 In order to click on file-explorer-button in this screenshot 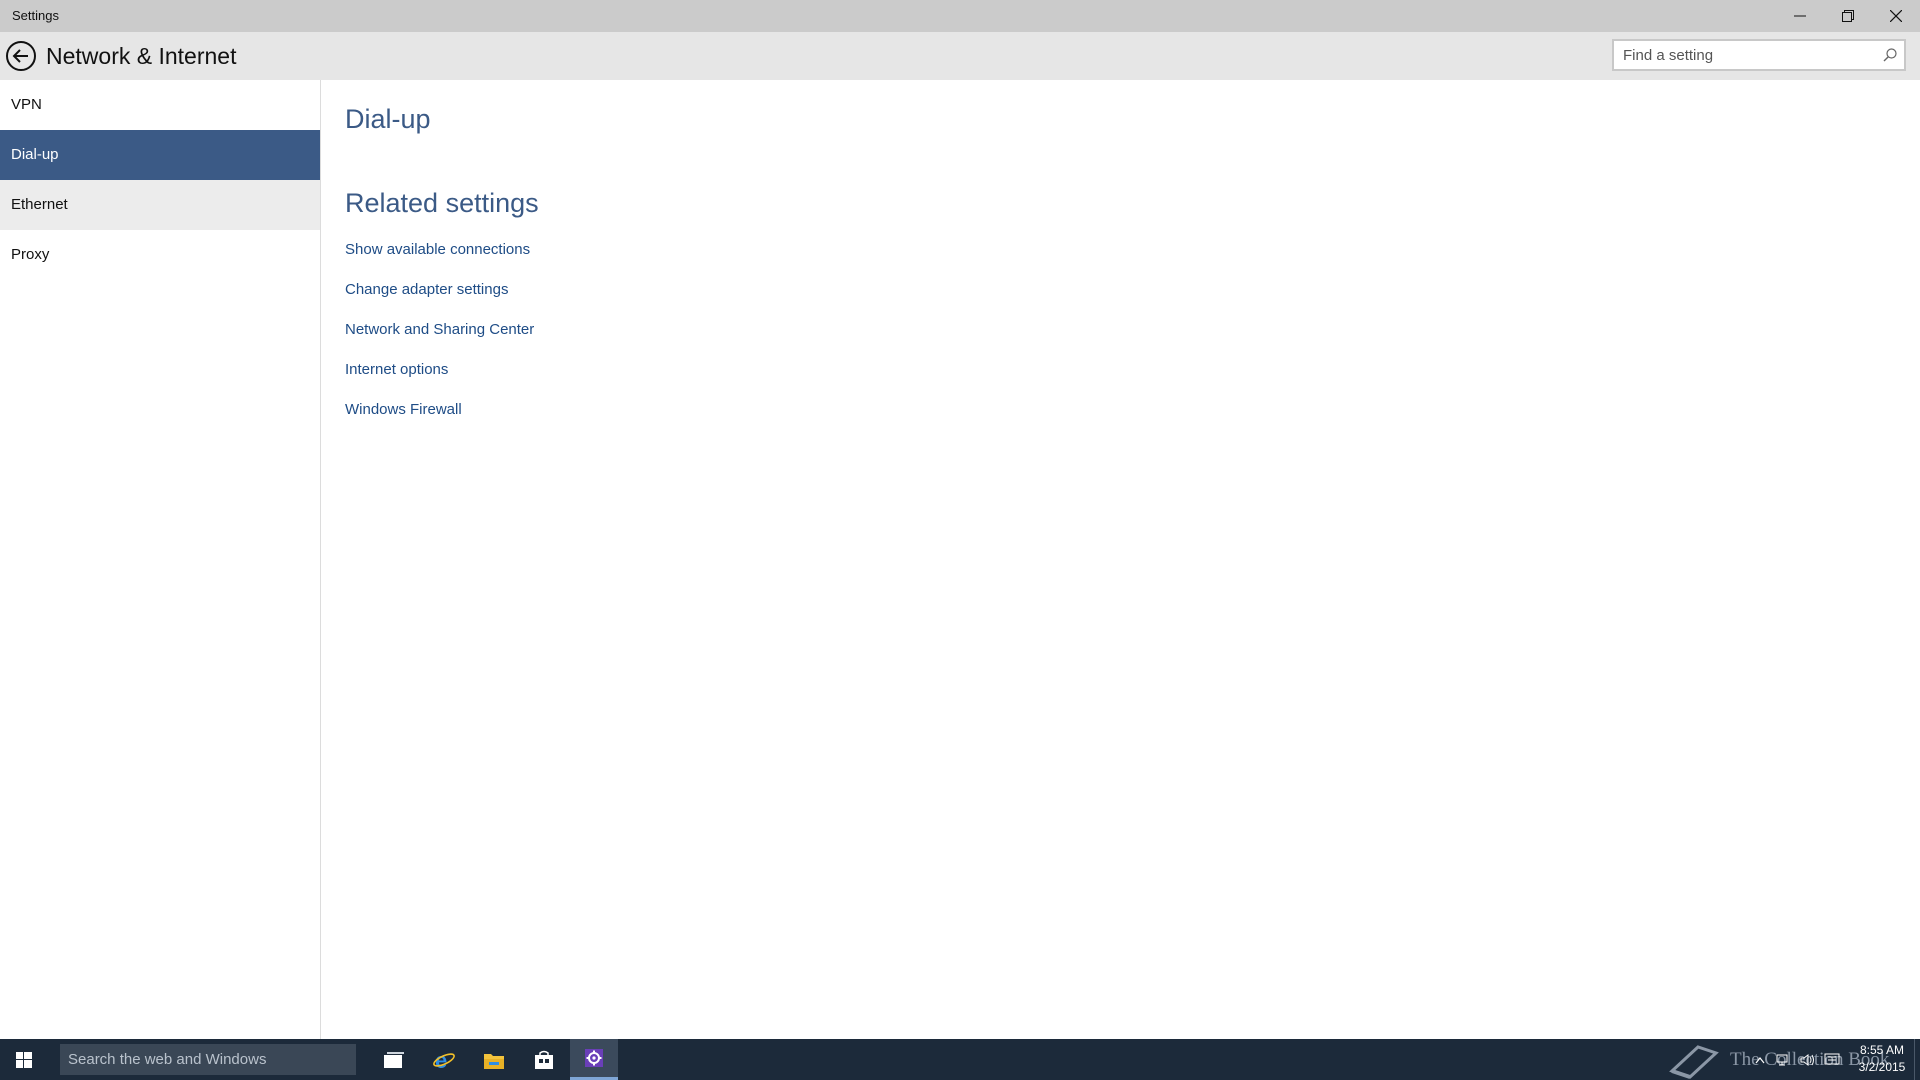, I will do `click(494, 1059)`.